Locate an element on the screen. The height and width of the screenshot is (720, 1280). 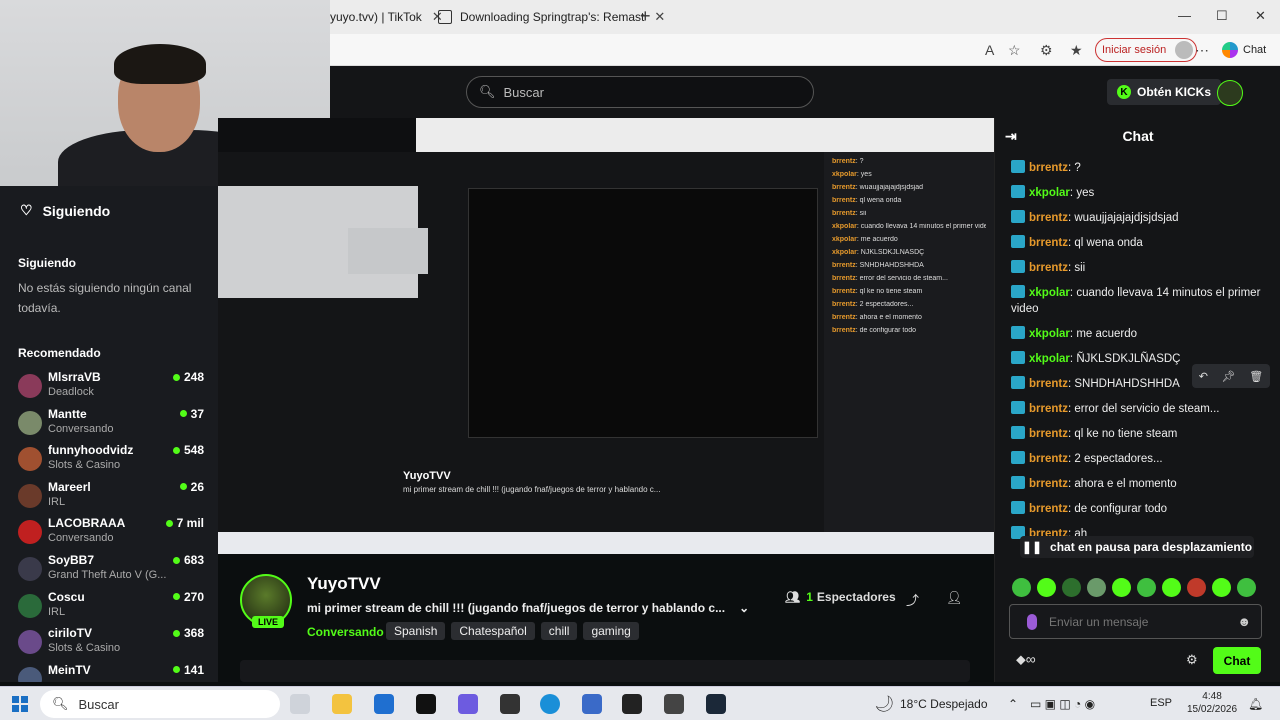
close-icon: ✕ is located at coordinates (659, 17).